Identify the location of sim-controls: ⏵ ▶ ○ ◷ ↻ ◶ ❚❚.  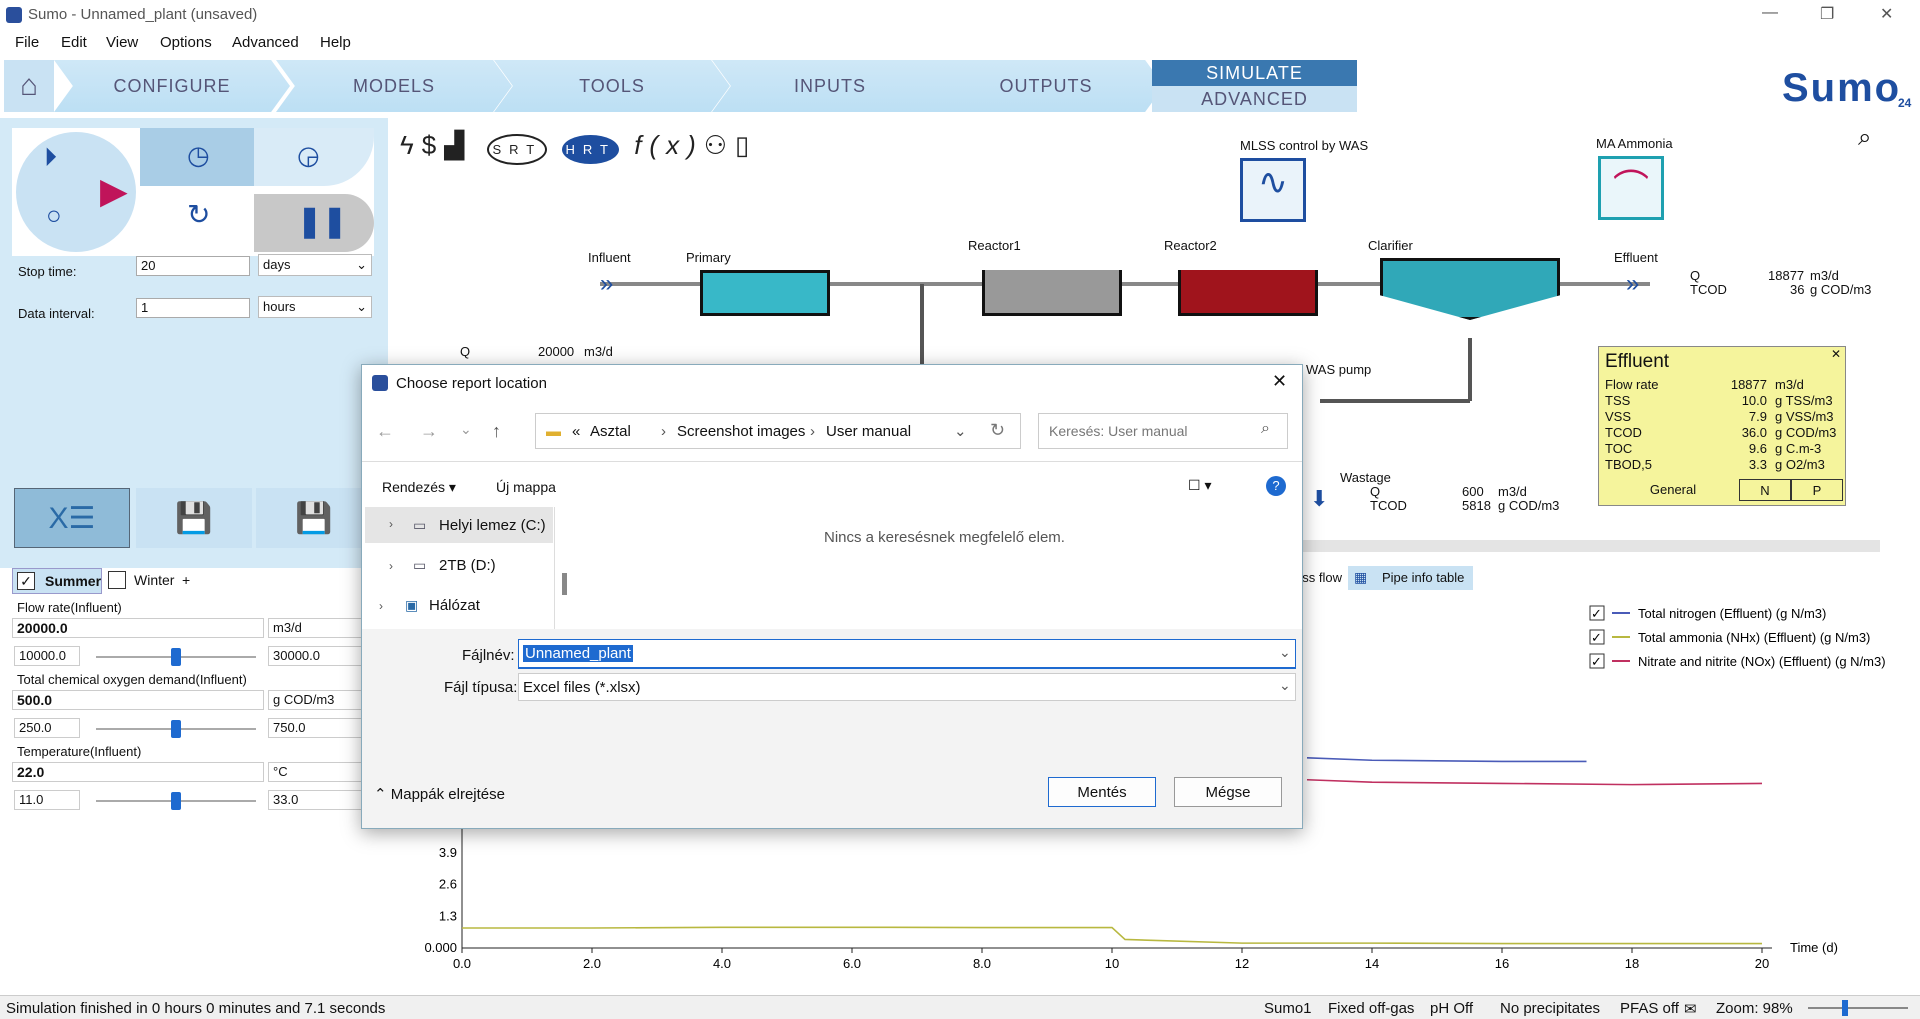
(193, 192).